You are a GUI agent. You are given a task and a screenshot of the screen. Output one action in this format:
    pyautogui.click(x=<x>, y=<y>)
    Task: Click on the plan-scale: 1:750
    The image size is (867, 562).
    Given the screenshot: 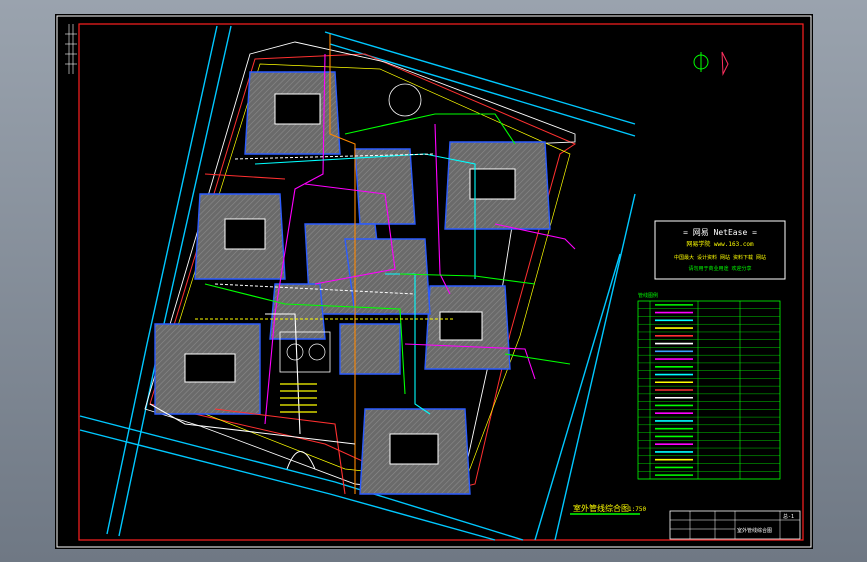 What is the action you would take?
    pyautogui.click(x=637, y=509)
    